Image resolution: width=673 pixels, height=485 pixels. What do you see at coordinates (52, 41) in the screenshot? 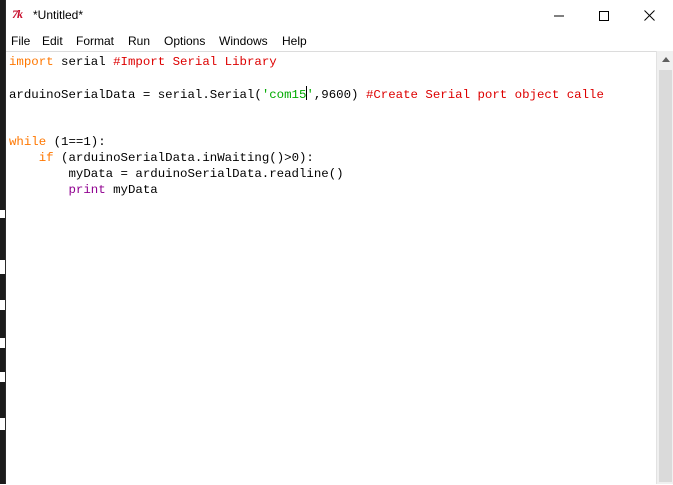
I see `menu-edit: Edit` at bounding box center [52, 41].